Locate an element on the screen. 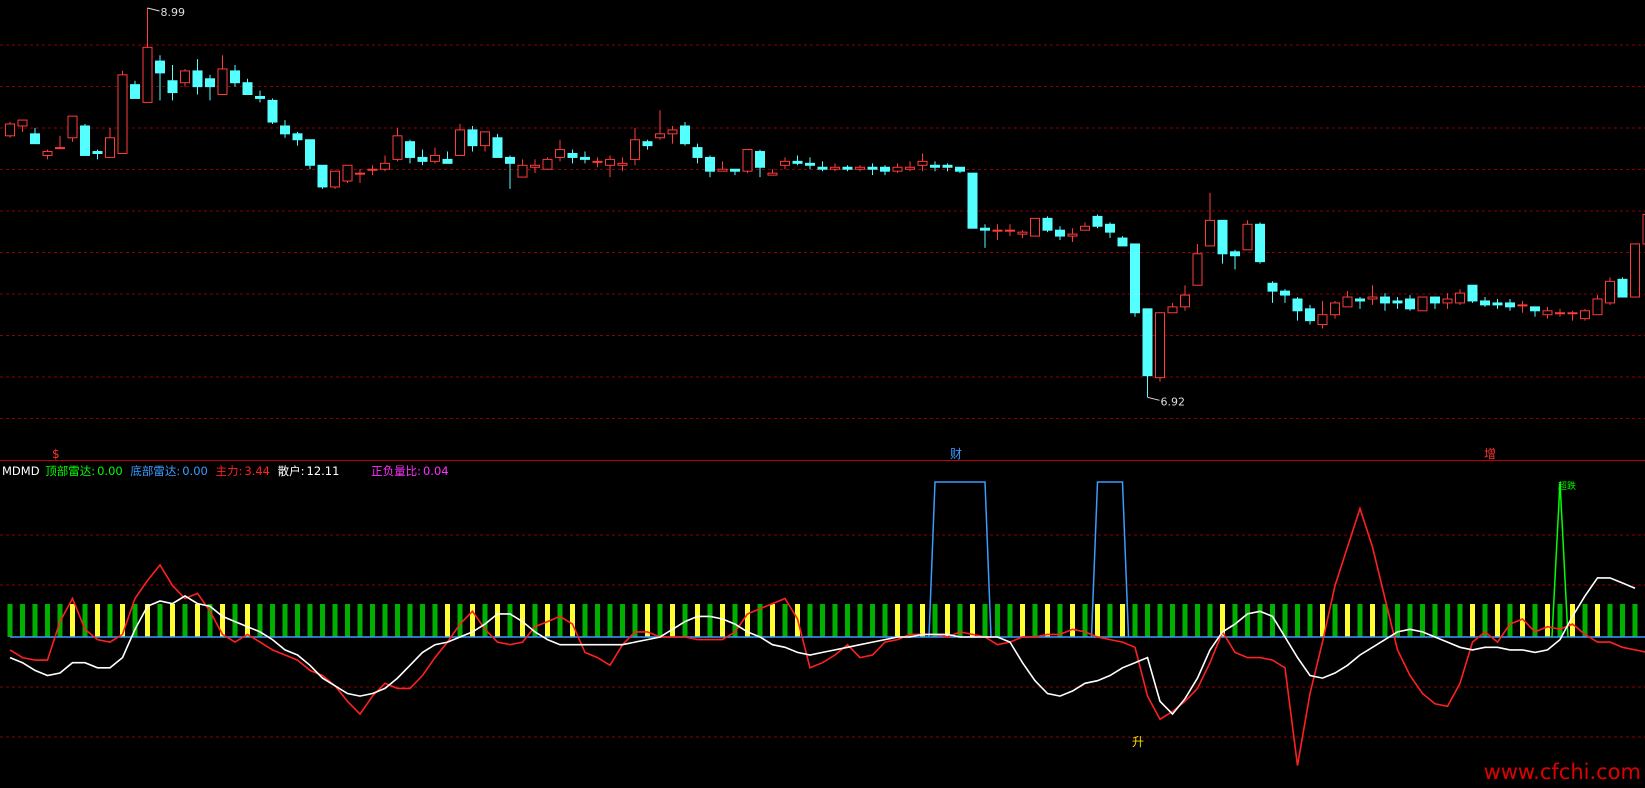  high-pointer is located at coordinates (154, 9).